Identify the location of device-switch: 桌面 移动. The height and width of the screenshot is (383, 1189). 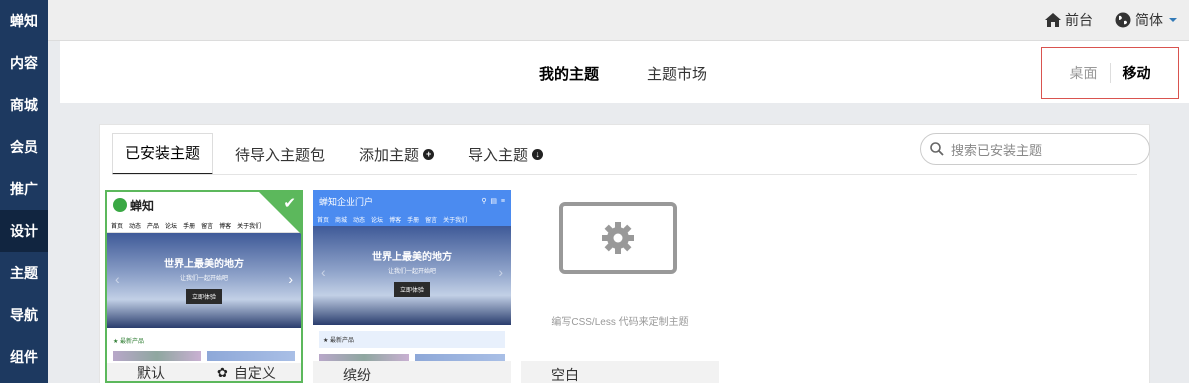
(1110, 73).